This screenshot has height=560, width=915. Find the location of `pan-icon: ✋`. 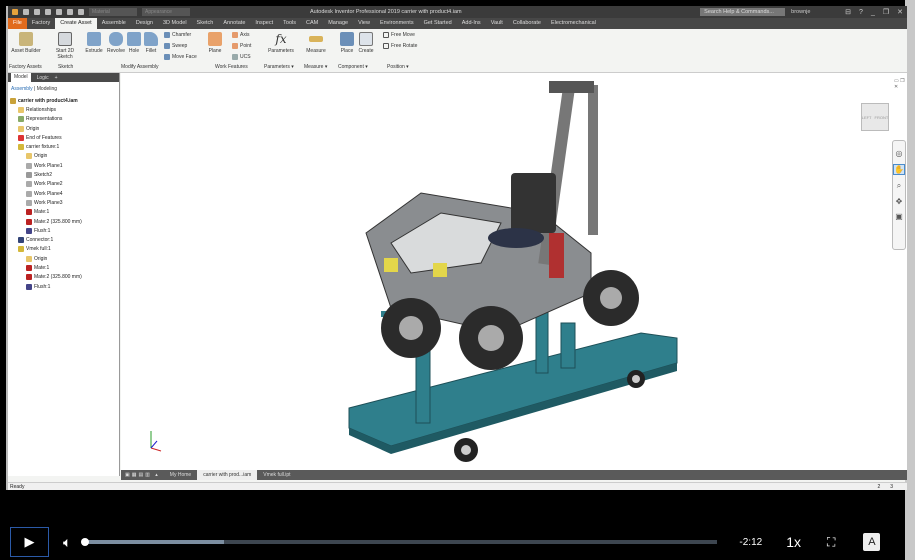

pan-icon: ✋ is located at coordinates (899, 169).